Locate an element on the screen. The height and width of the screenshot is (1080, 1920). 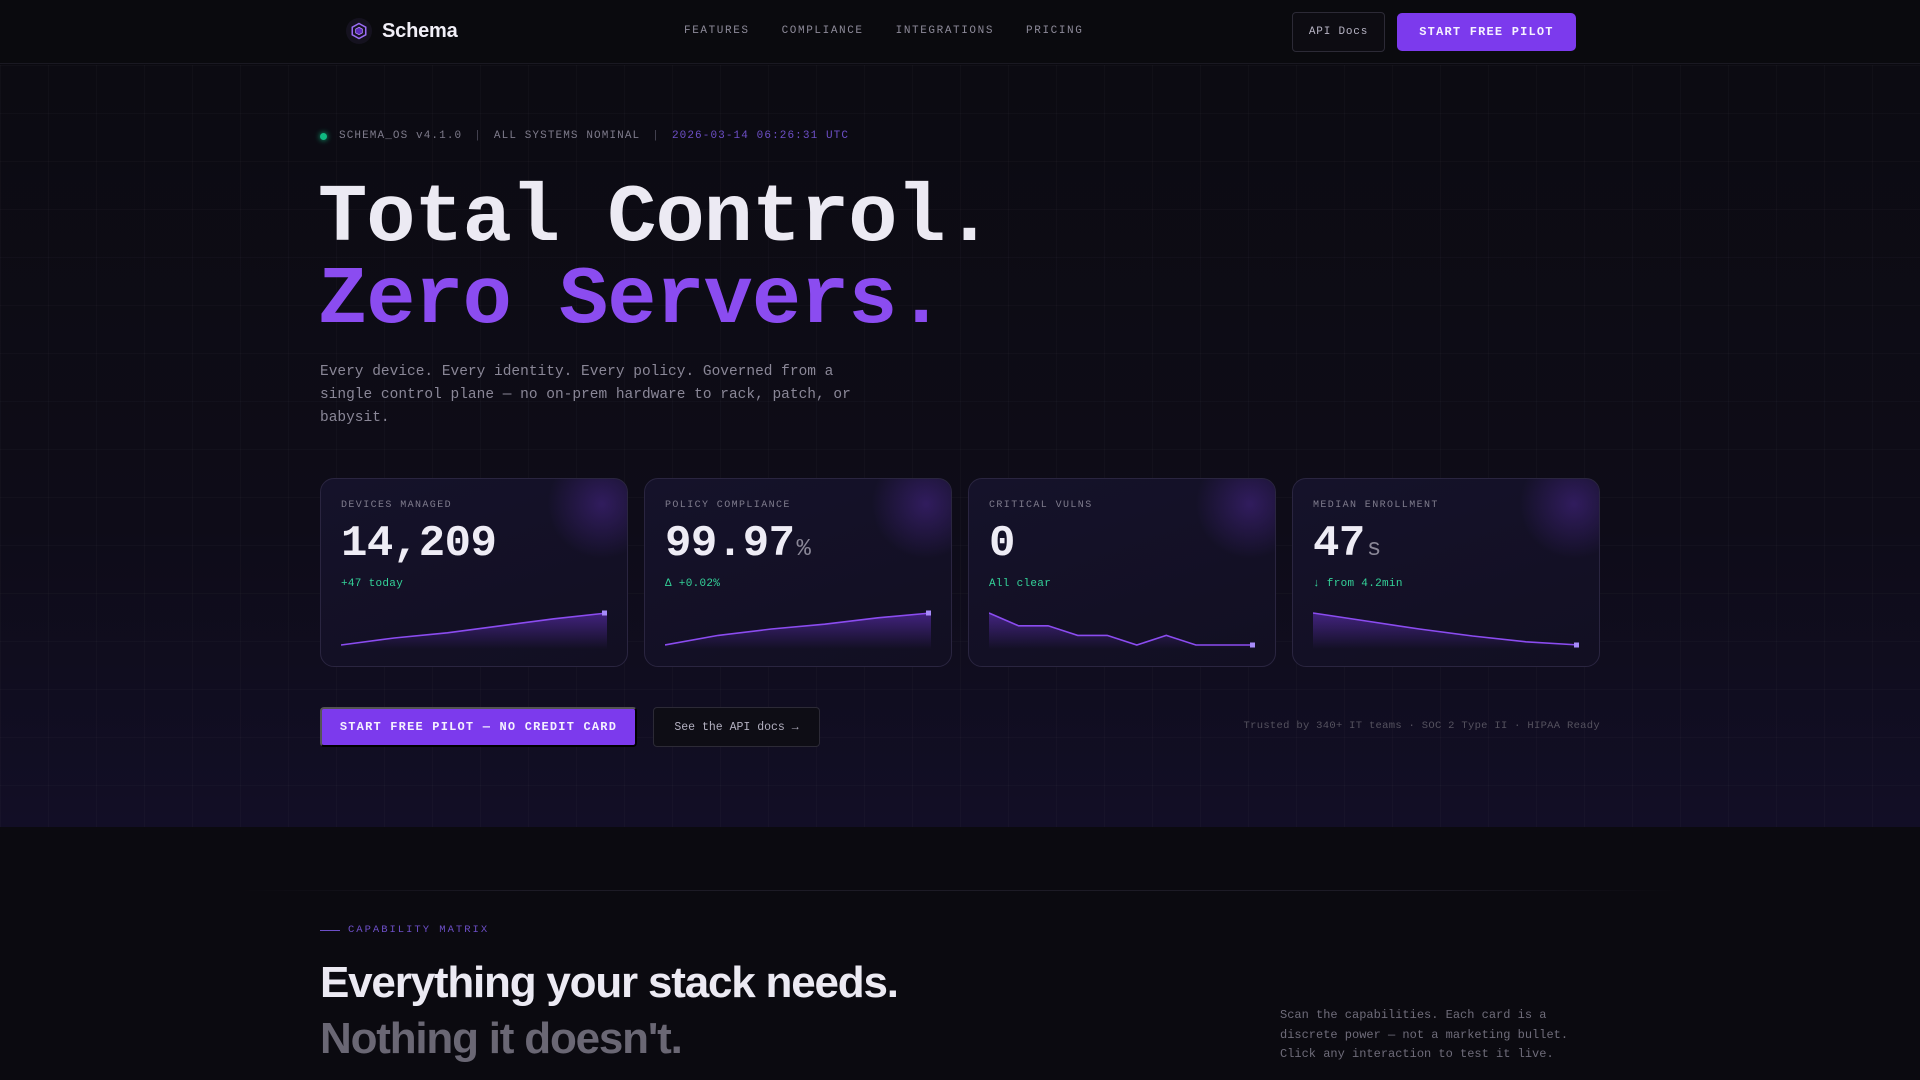
section-divider is located at coordinates (960, 890).